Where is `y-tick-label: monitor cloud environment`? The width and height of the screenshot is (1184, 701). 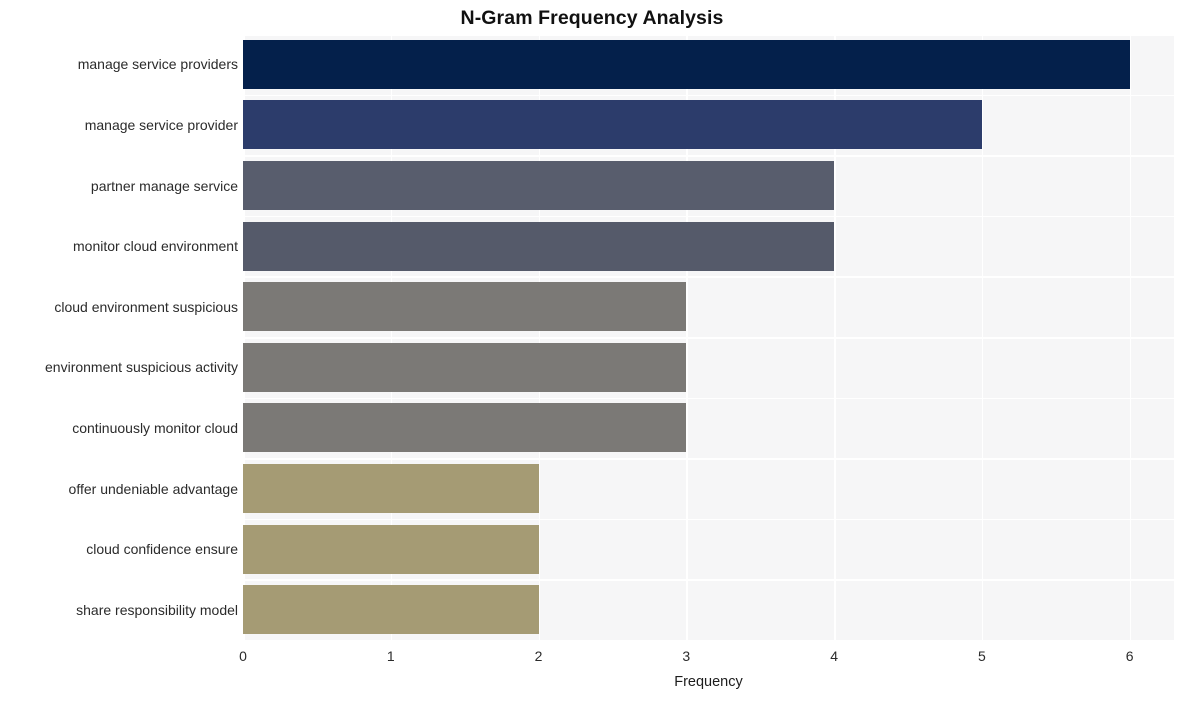
y-tick-label: monitor cloud environment is located at coordinates (155, 246).